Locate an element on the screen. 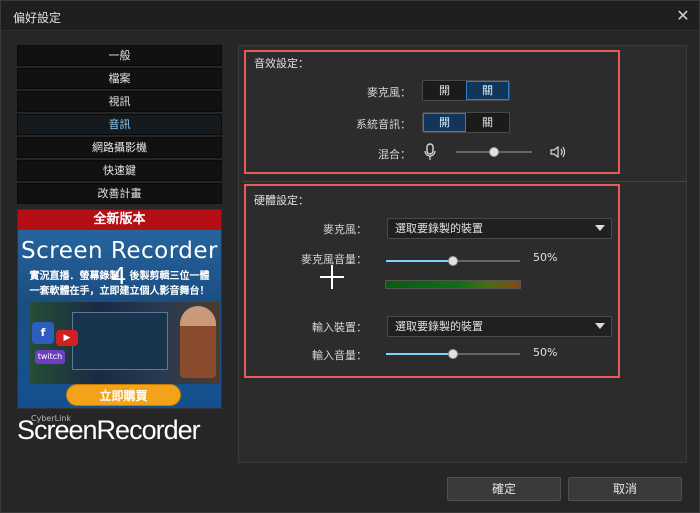 The image size is (700, 513). sidebar-item-improvement-program: 改善計畫 is located at coordinates (119, 193).